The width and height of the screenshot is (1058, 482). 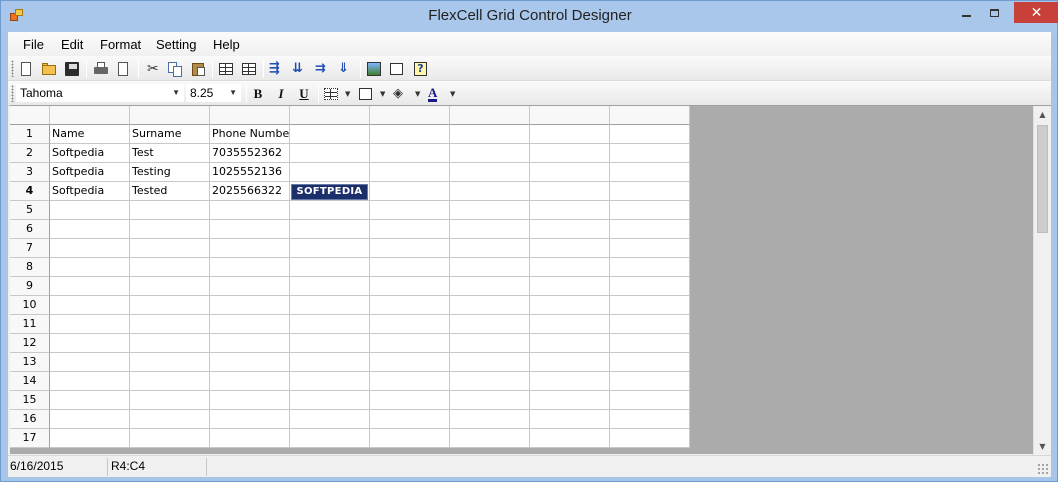 I want to click on help-button: ?, so click(x=420, y=68).